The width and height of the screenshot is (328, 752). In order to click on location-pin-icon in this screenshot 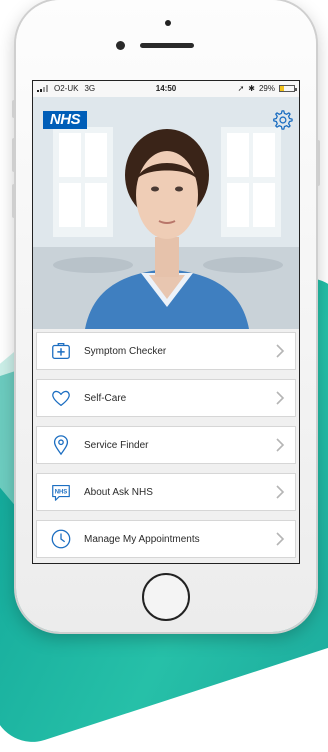, I will do `click(61, 445)`.